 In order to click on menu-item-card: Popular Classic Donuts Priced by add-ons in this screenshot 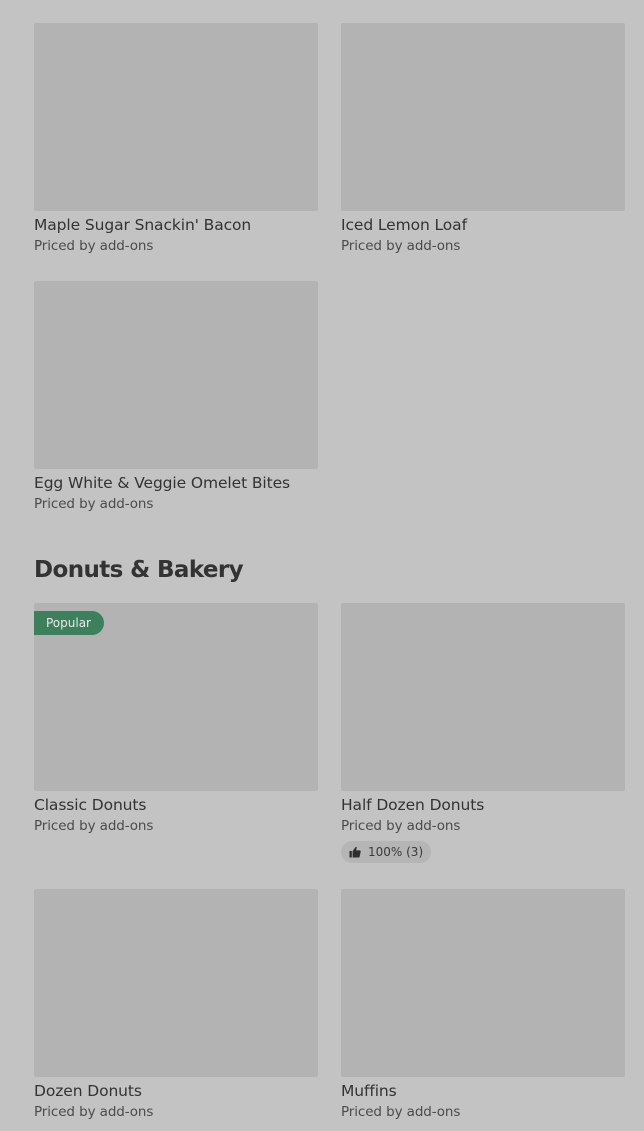, I will do `click(176, 719)`.